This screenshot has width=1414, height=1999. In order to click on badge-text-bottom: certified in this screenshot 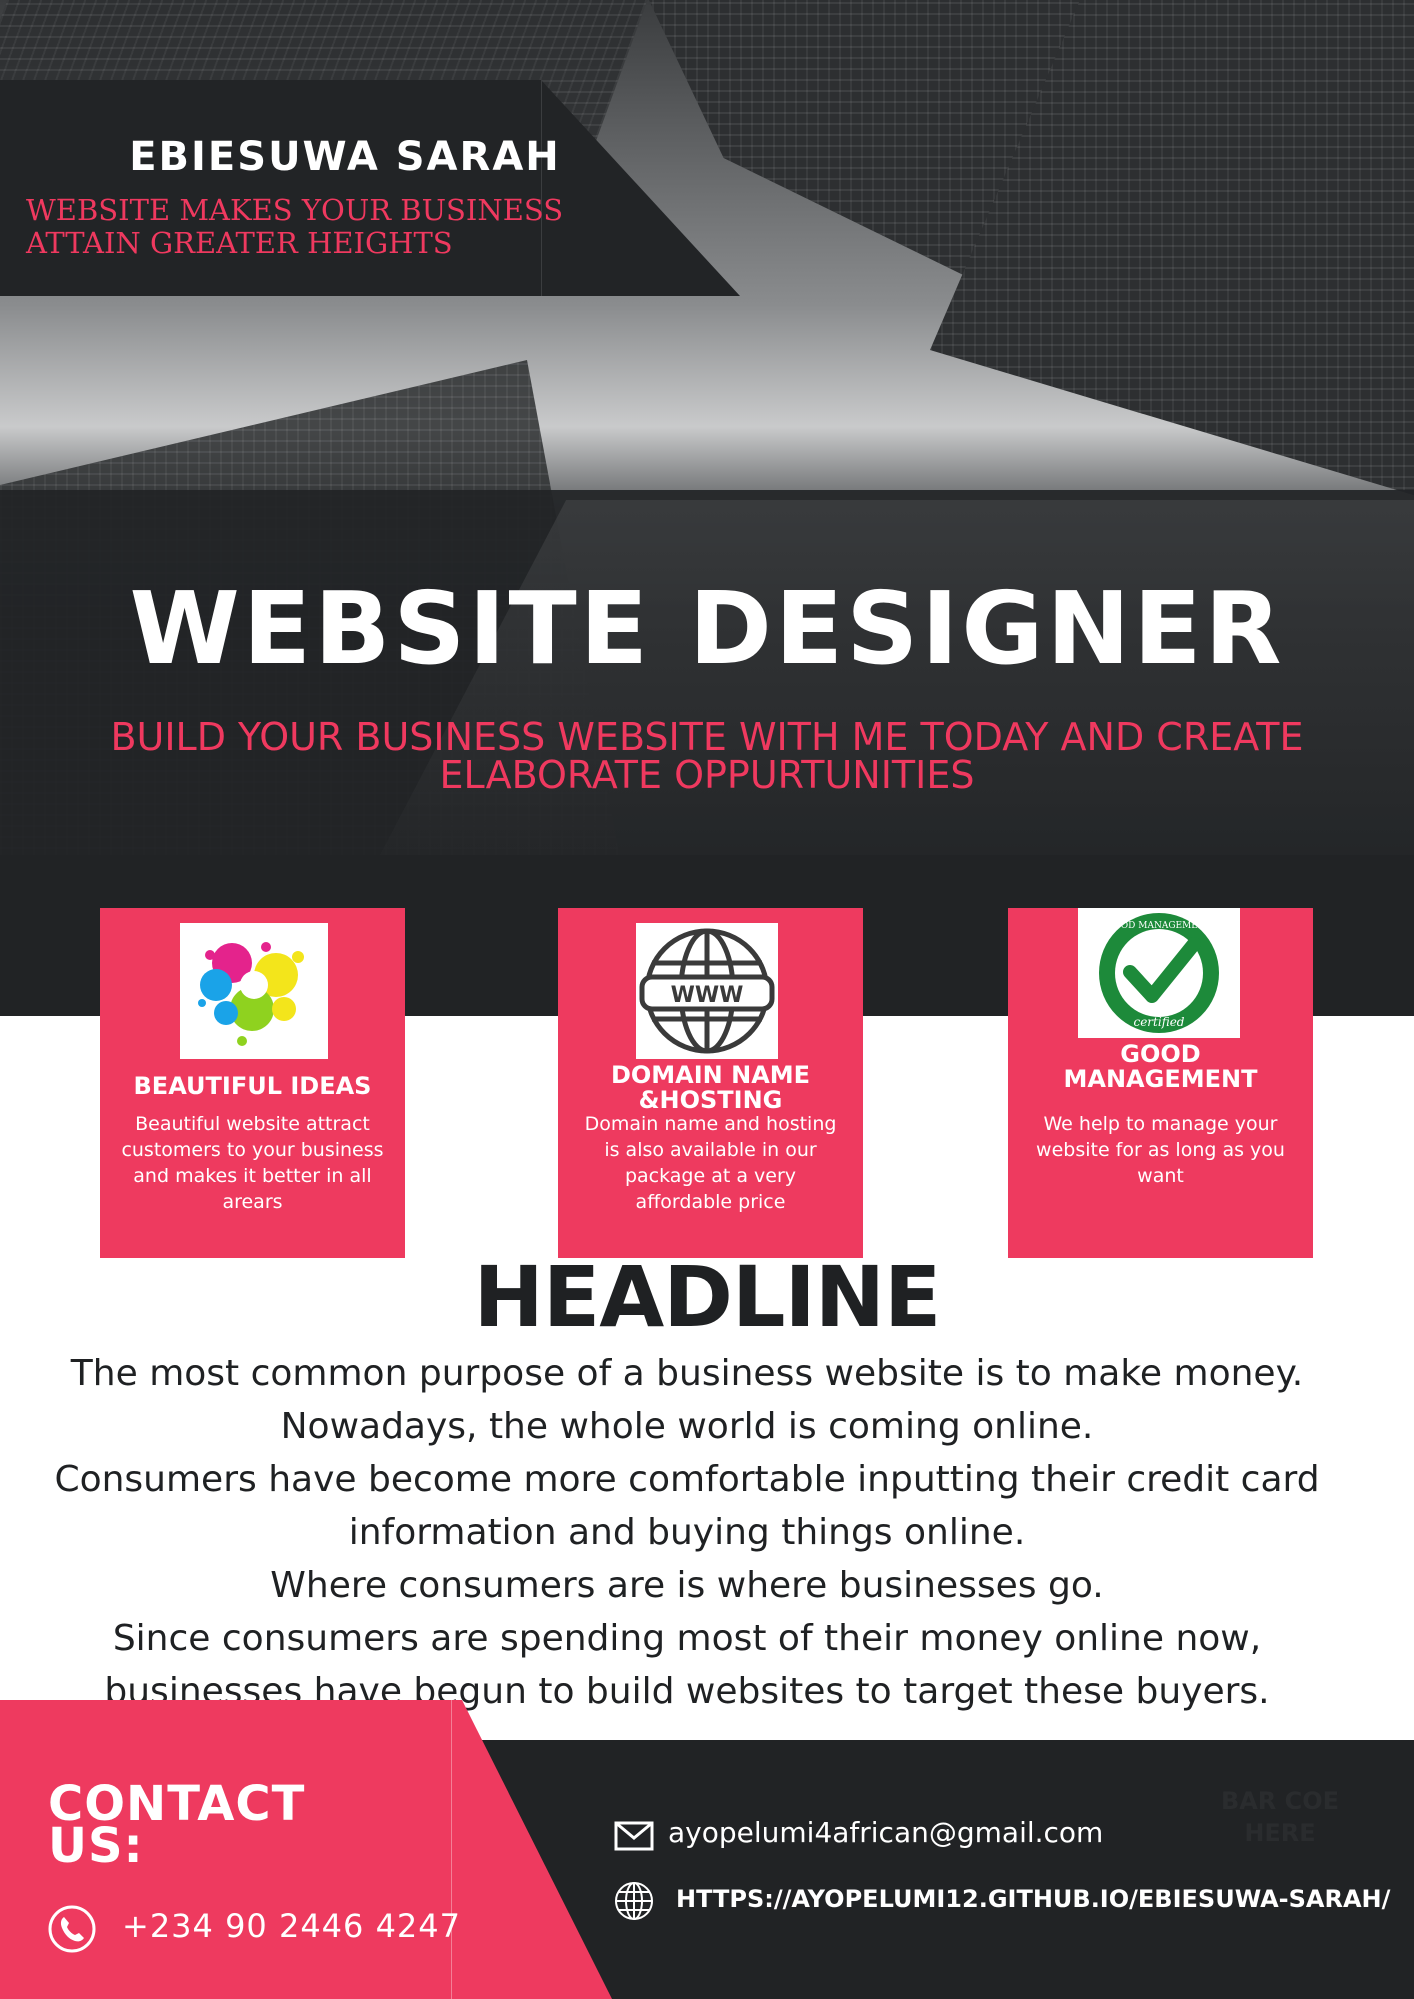, I will do `click(1158, 1022)`.